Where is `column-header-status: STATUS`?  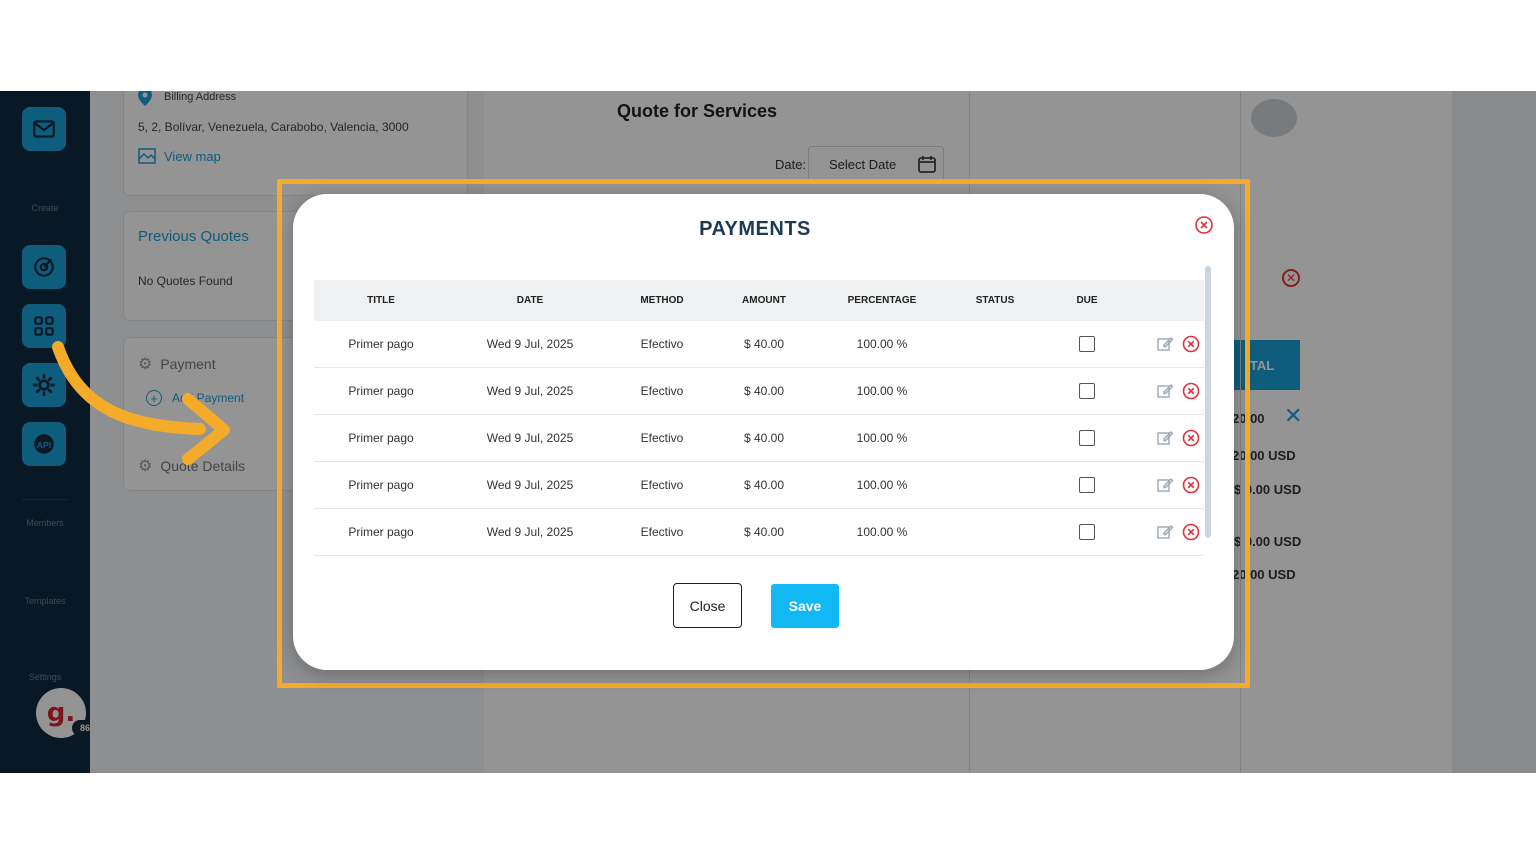 column-header-status: STATUS is located at coordinates (995, 300).